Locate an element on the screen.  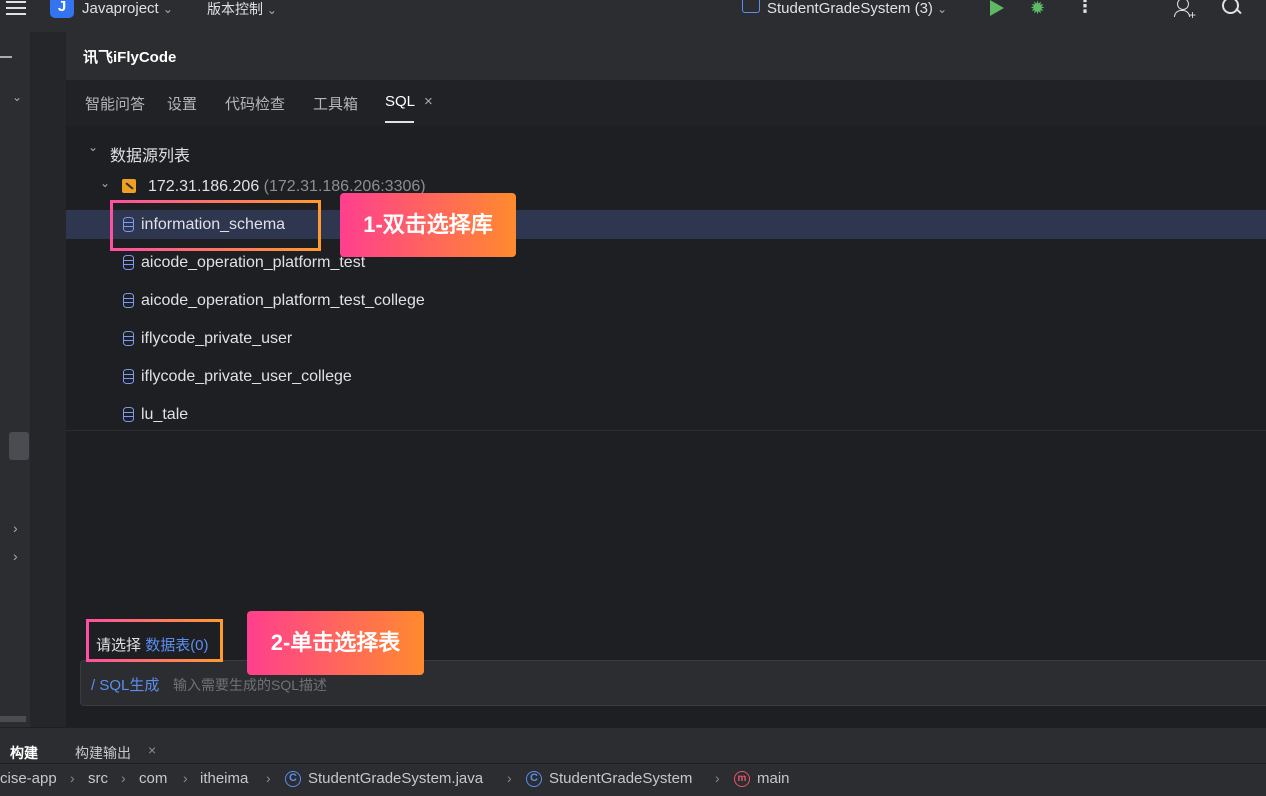
search-icon is located at coordinates (1232, 8).